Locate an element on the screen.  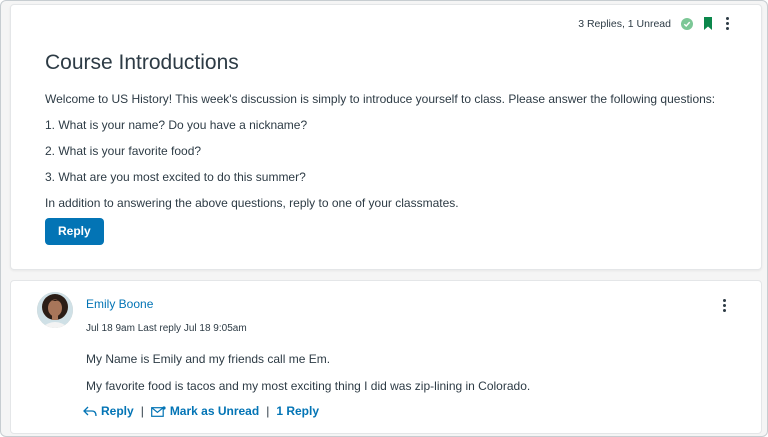
entry-actions: Reply | Mark as Unread | 1 Reply is located at coordinates (201, 411).